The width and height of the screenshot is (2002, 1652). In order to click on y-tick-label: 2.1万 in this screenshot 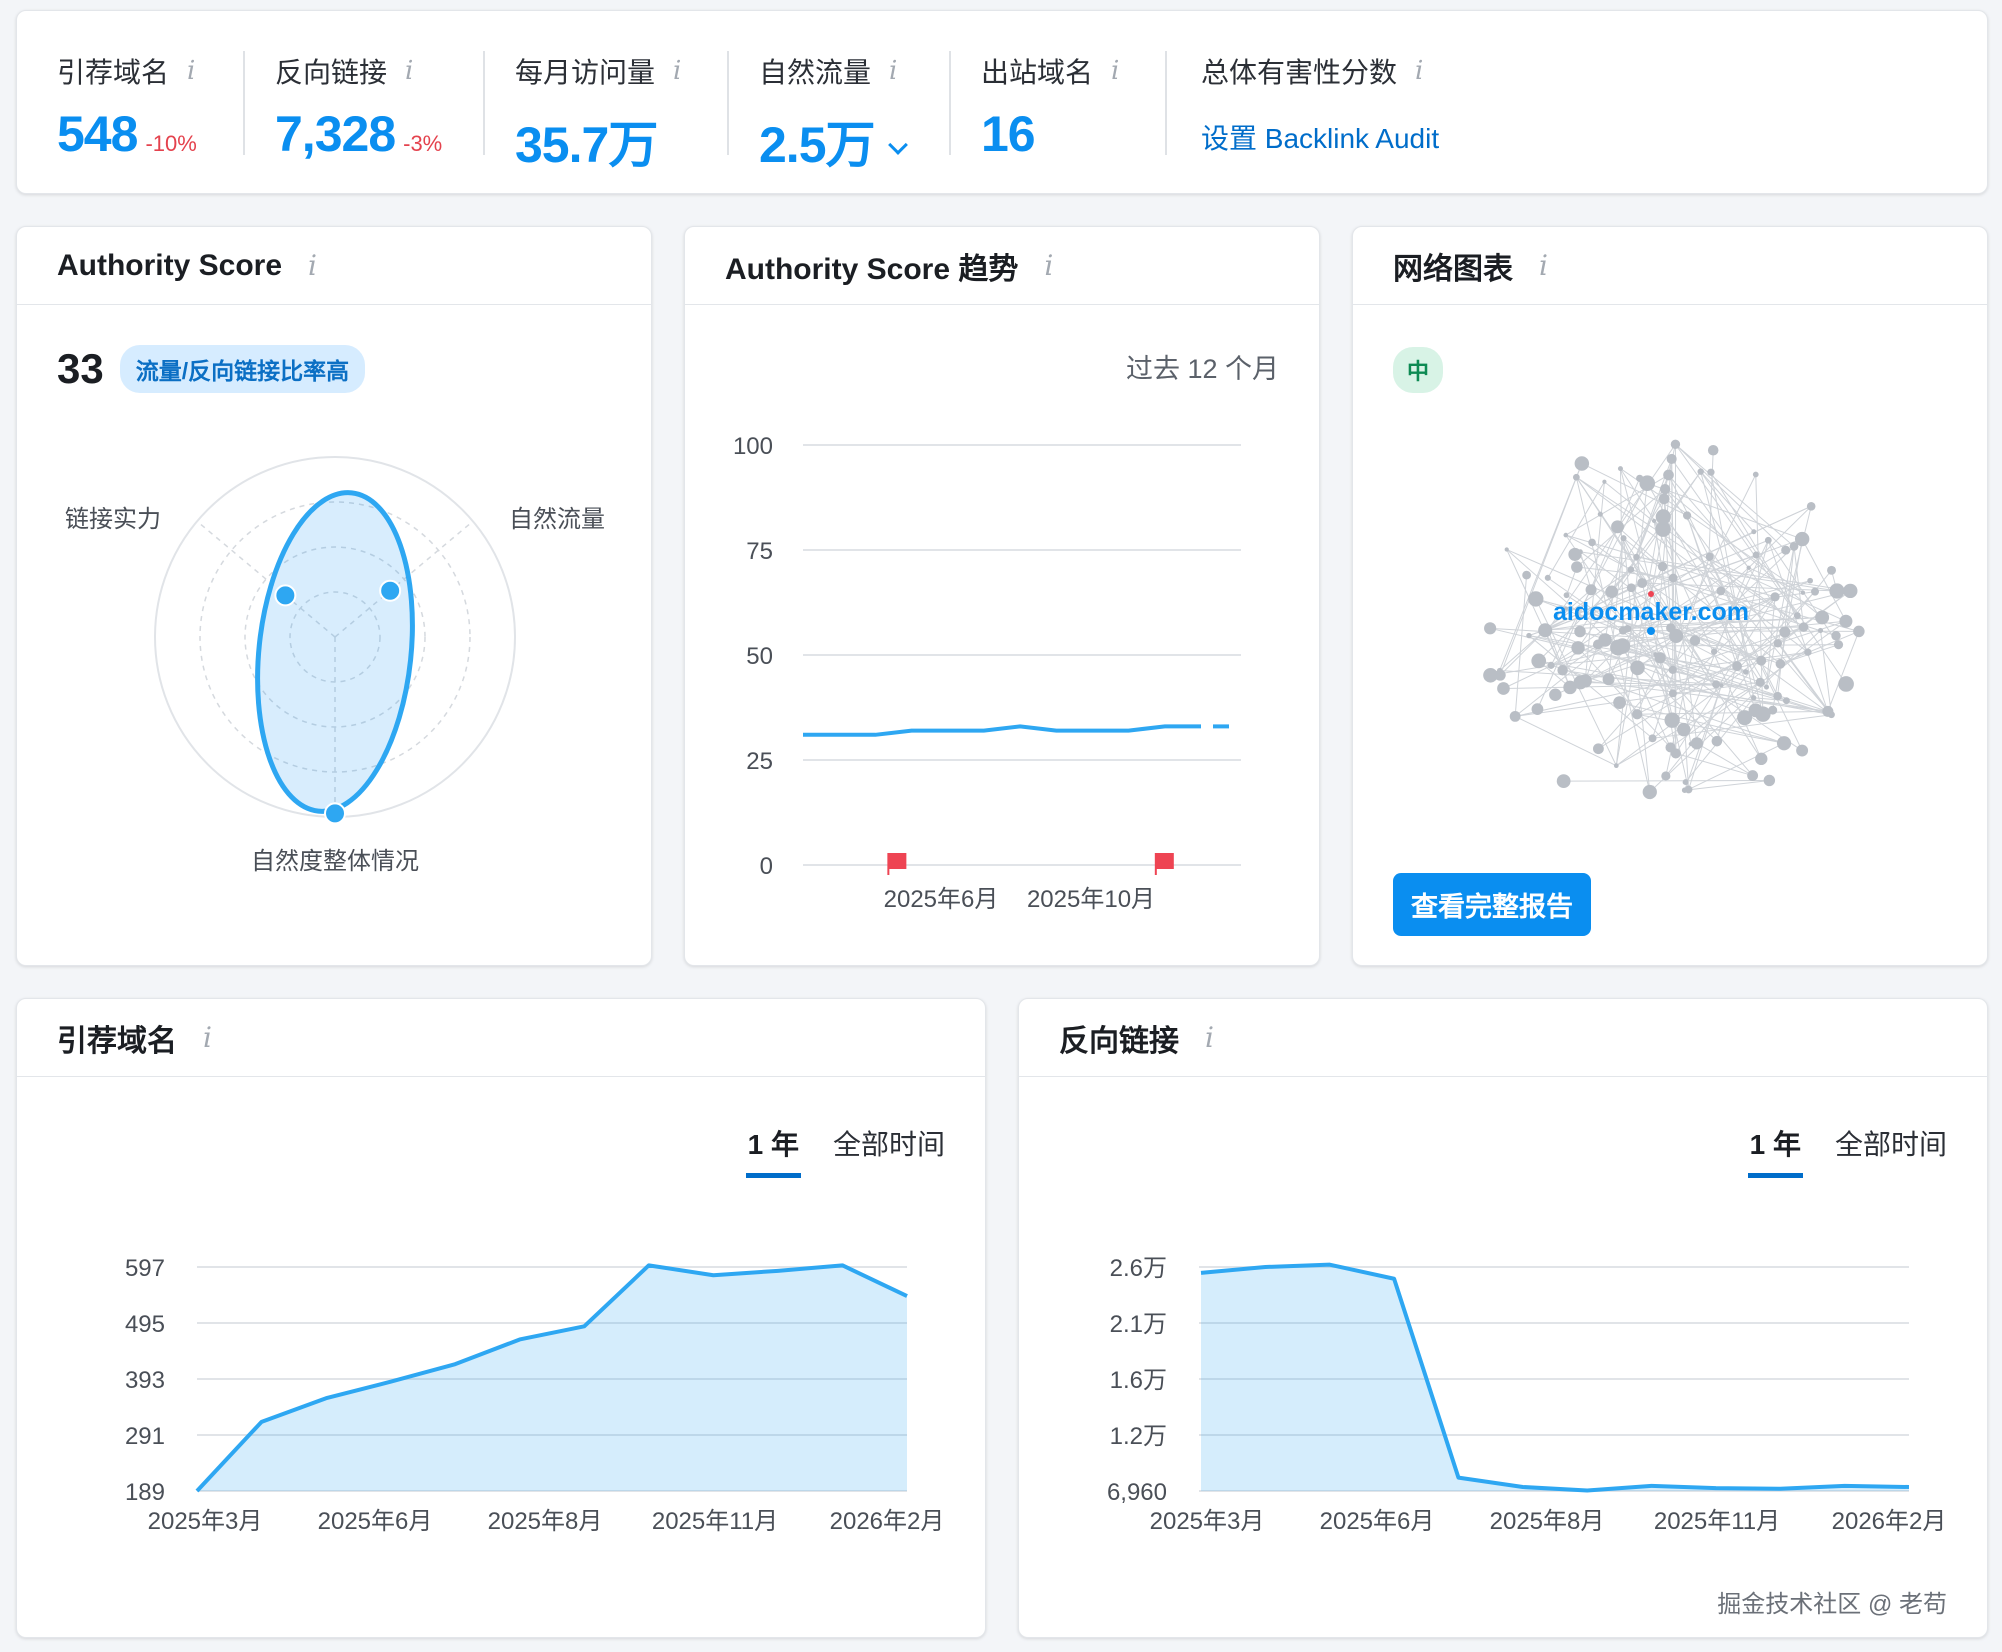, I will do `click(1138, 1324)`.